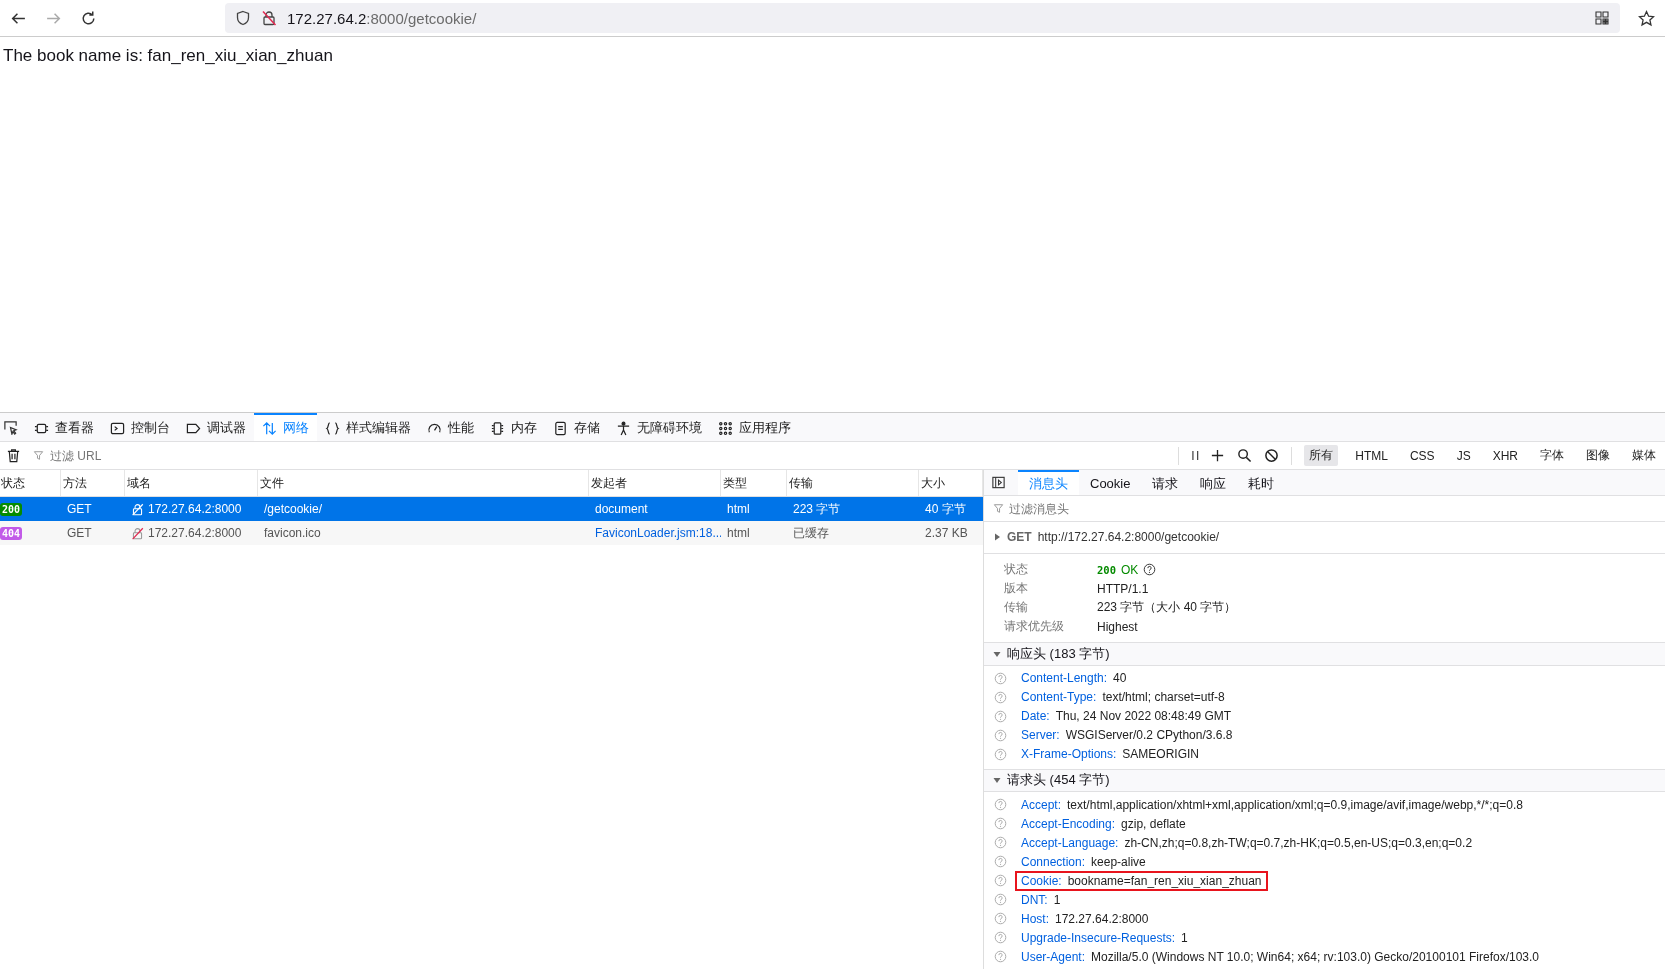 This screenshot has width=1665, height=969. What do you see at coordinates (1644, 455) in the screenshot?
I see `type-filter-button: 媒体` at bounding box center [1644, 455].